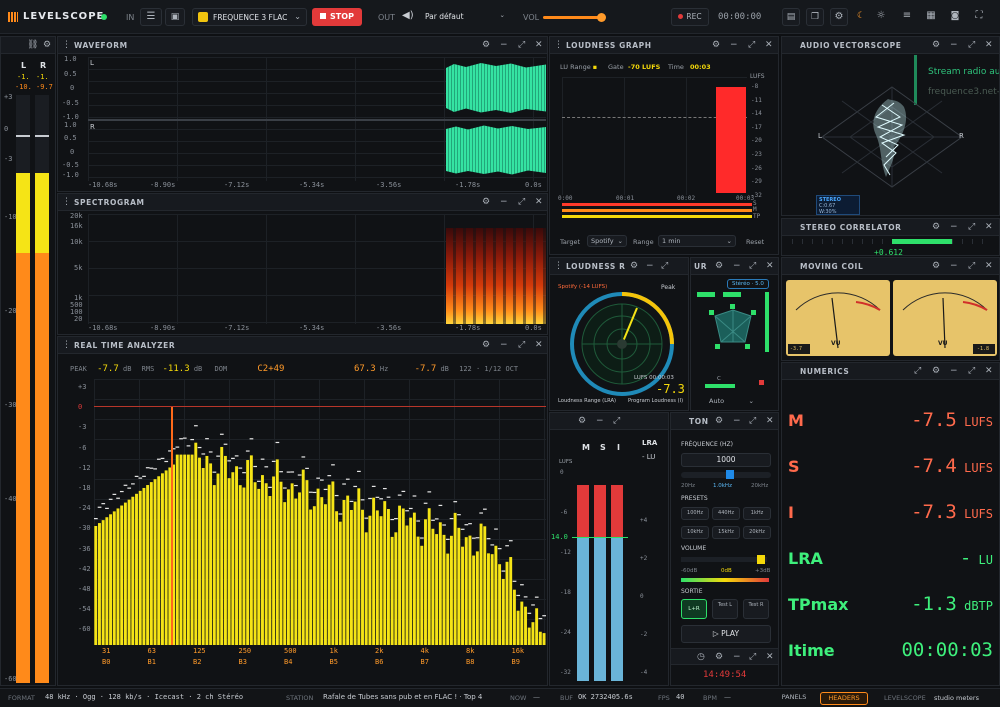 Image resolution: width=1000 pixels, height=707 pixels. I want to click on preset-button: 1kHz, so click(757, 513).